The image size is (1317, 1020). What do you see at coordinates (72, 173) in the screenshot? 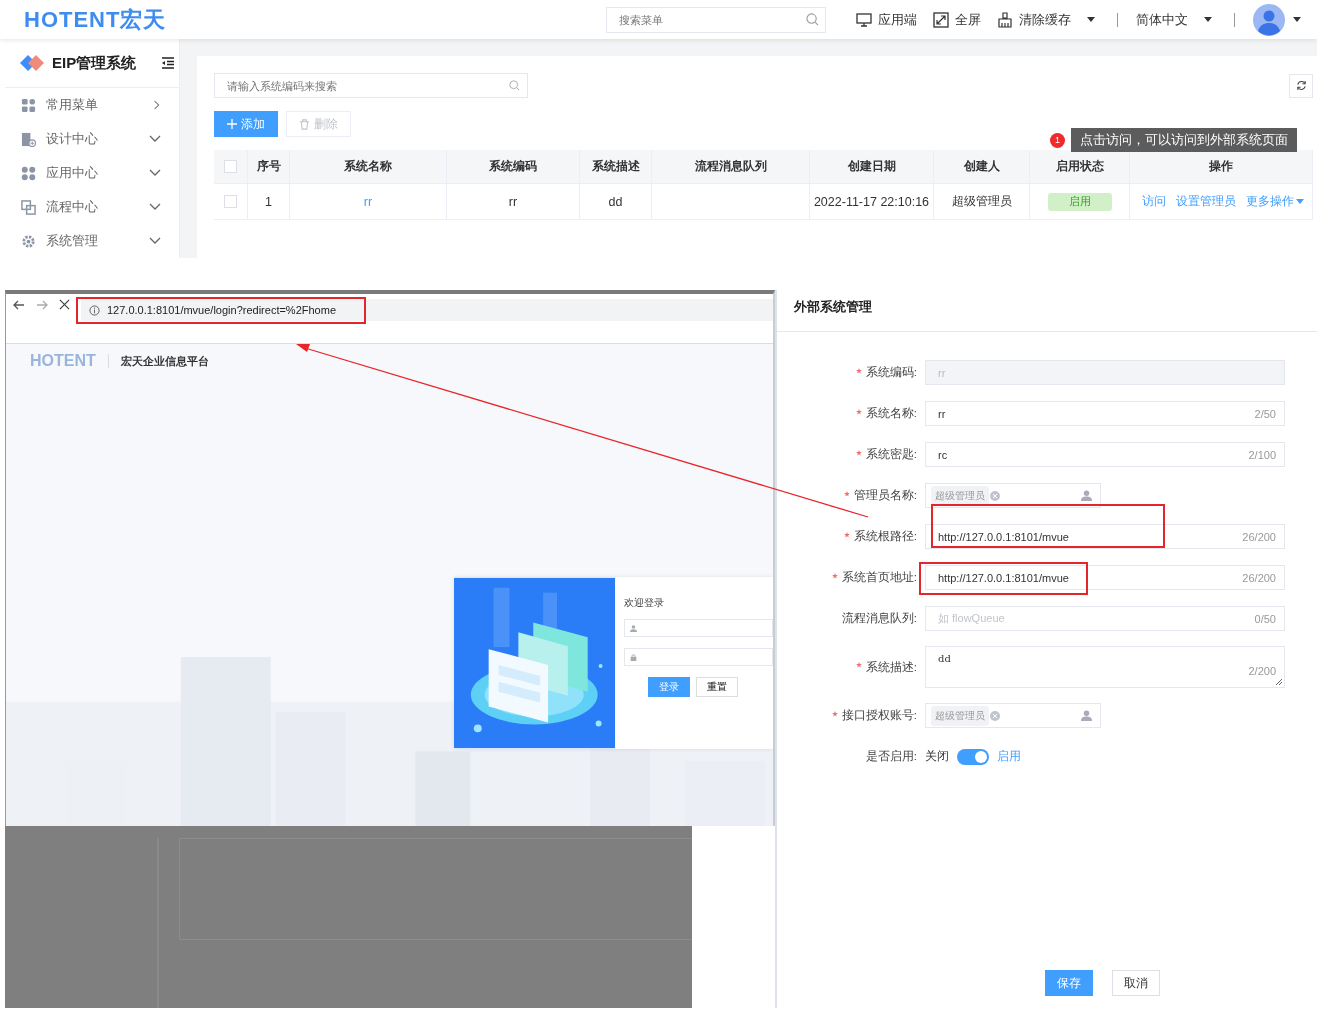
I see `sidebar-item-label: 应用中心` at bounding box center [72, 173].